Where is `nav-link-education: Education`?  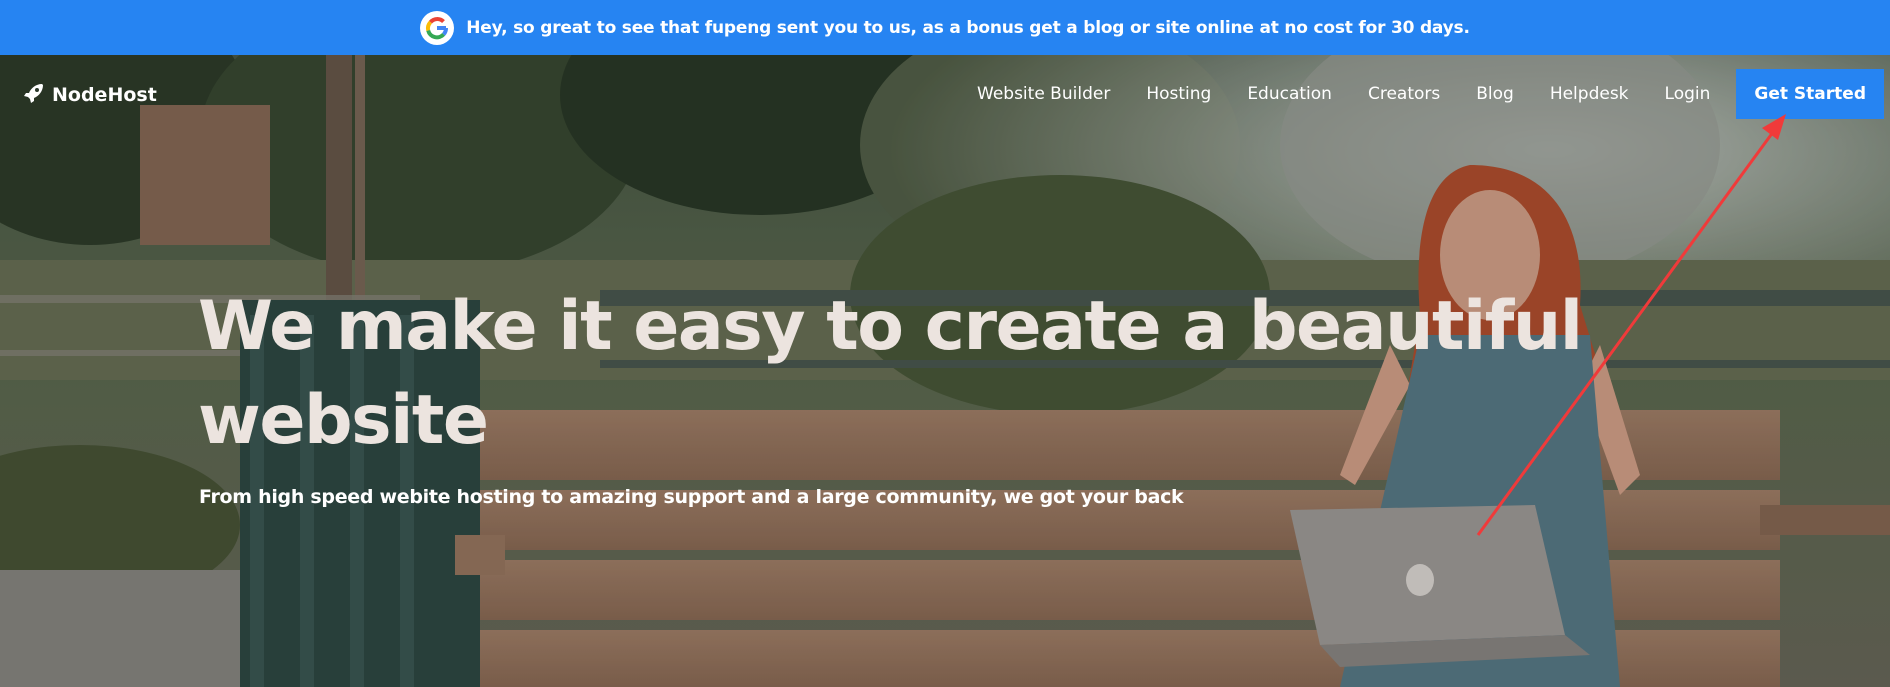
nav-link-education: Education is located at coordinates (1289, 94).